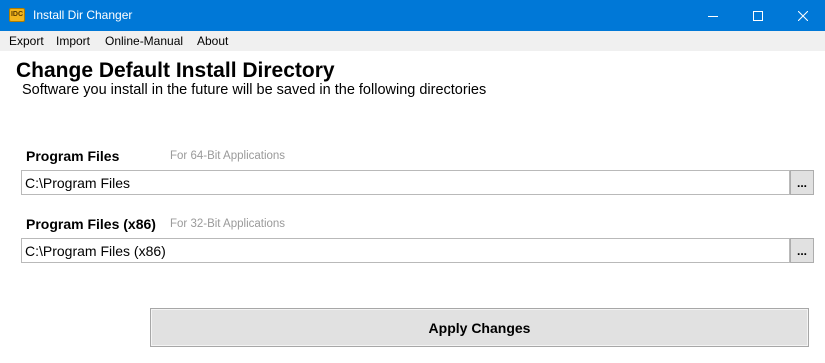  I want to click on minimize-button, so click(712, 15).